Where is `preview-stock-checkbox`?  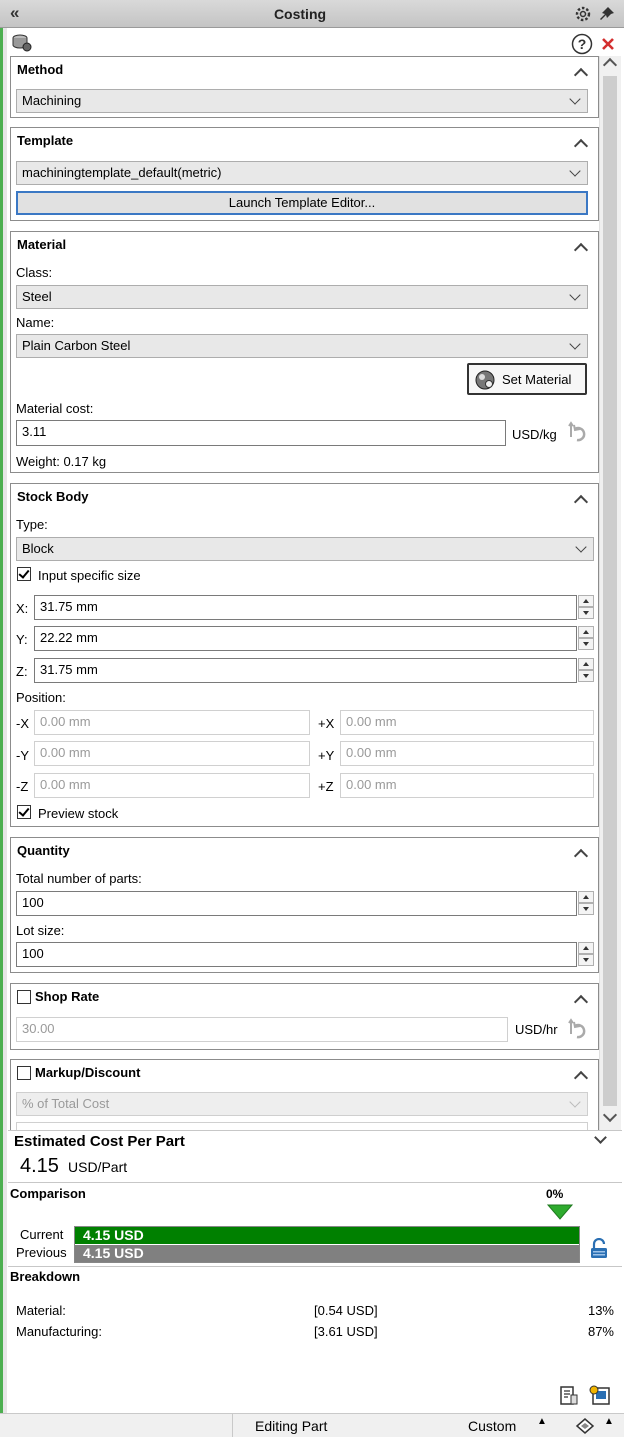
preview-stock-checkbox is located at coordinates (24, 812).